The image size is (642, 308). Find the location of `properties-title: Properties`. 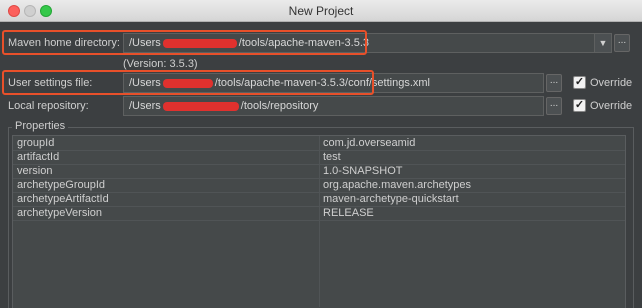

properties-title: Properties is located at coordinates (40, 126).